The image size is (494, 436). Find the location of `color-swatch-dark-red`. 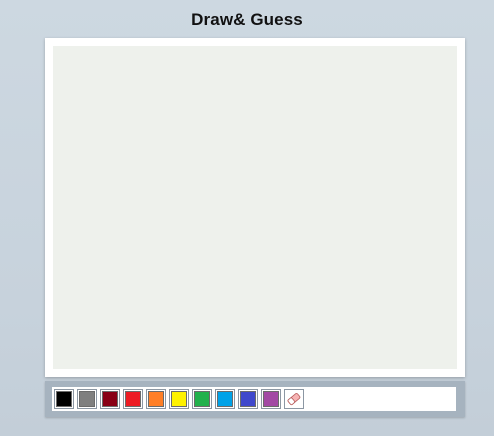

color-swatch-dark-red is located at coordinates (110, 399).